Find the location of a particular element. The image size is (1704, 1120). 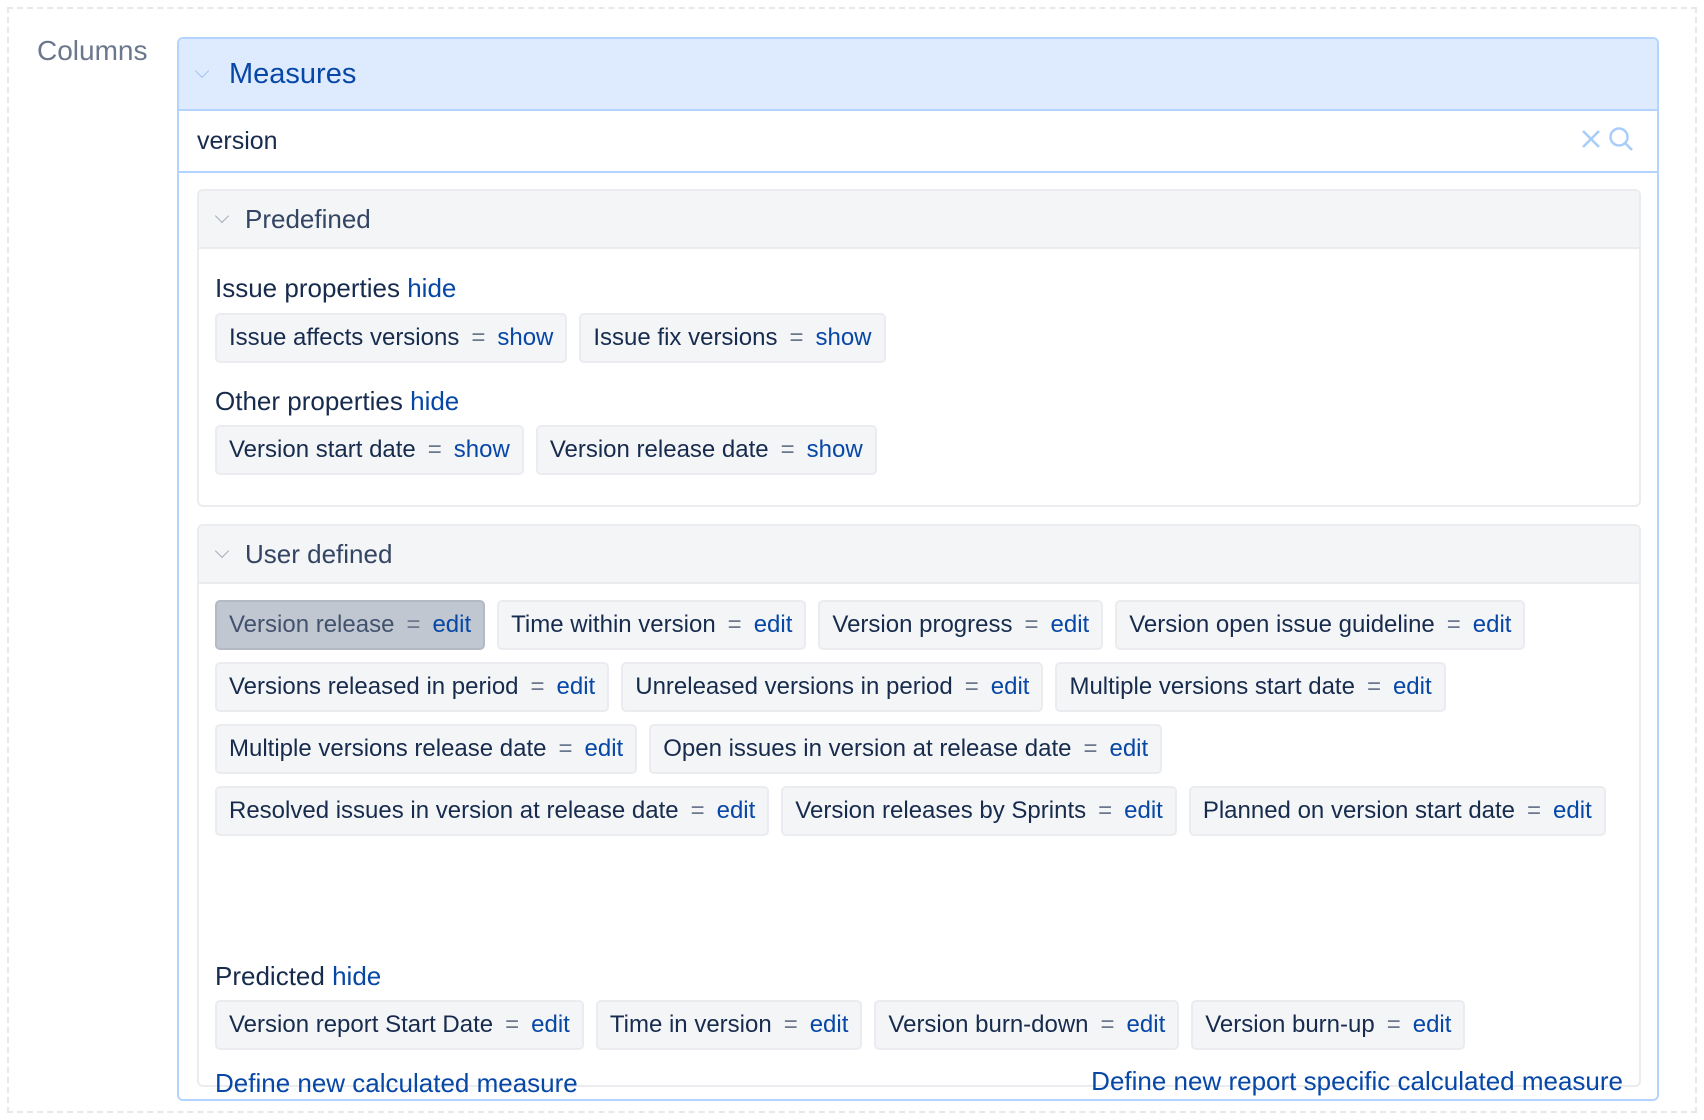

measure-chip: Version open issue guideline = edit is located at coordinates (1320, 625).